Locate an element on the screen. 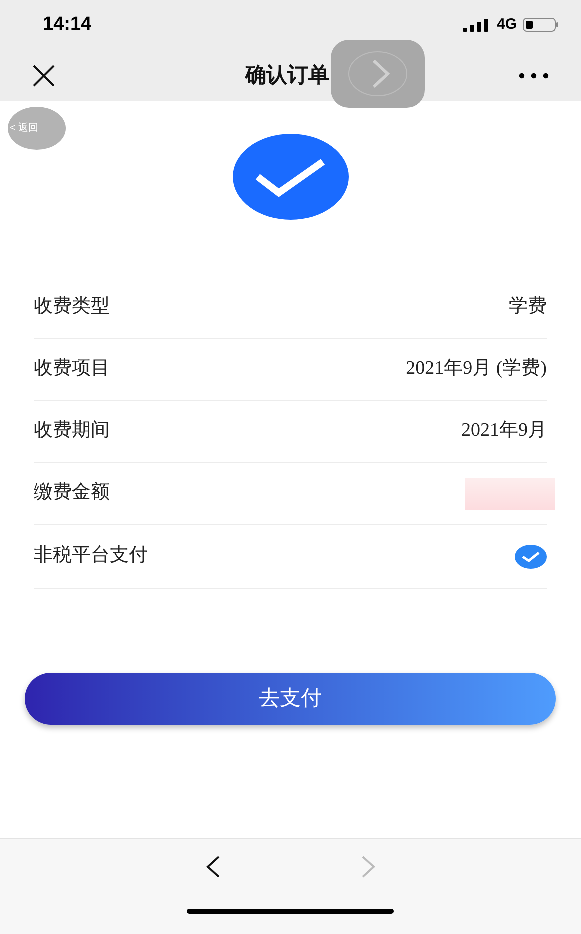  row-label: 缴费金额 is located at coordinates (72, 493).